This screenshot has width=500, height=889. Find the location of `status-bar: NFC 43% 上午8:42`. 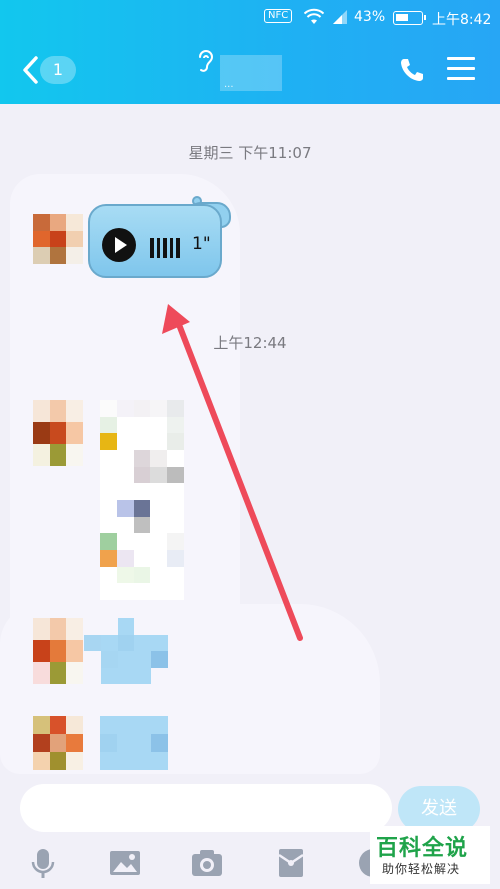

status-bar: NFC 43% 上午8:42 is located at coordinates (250, 18).